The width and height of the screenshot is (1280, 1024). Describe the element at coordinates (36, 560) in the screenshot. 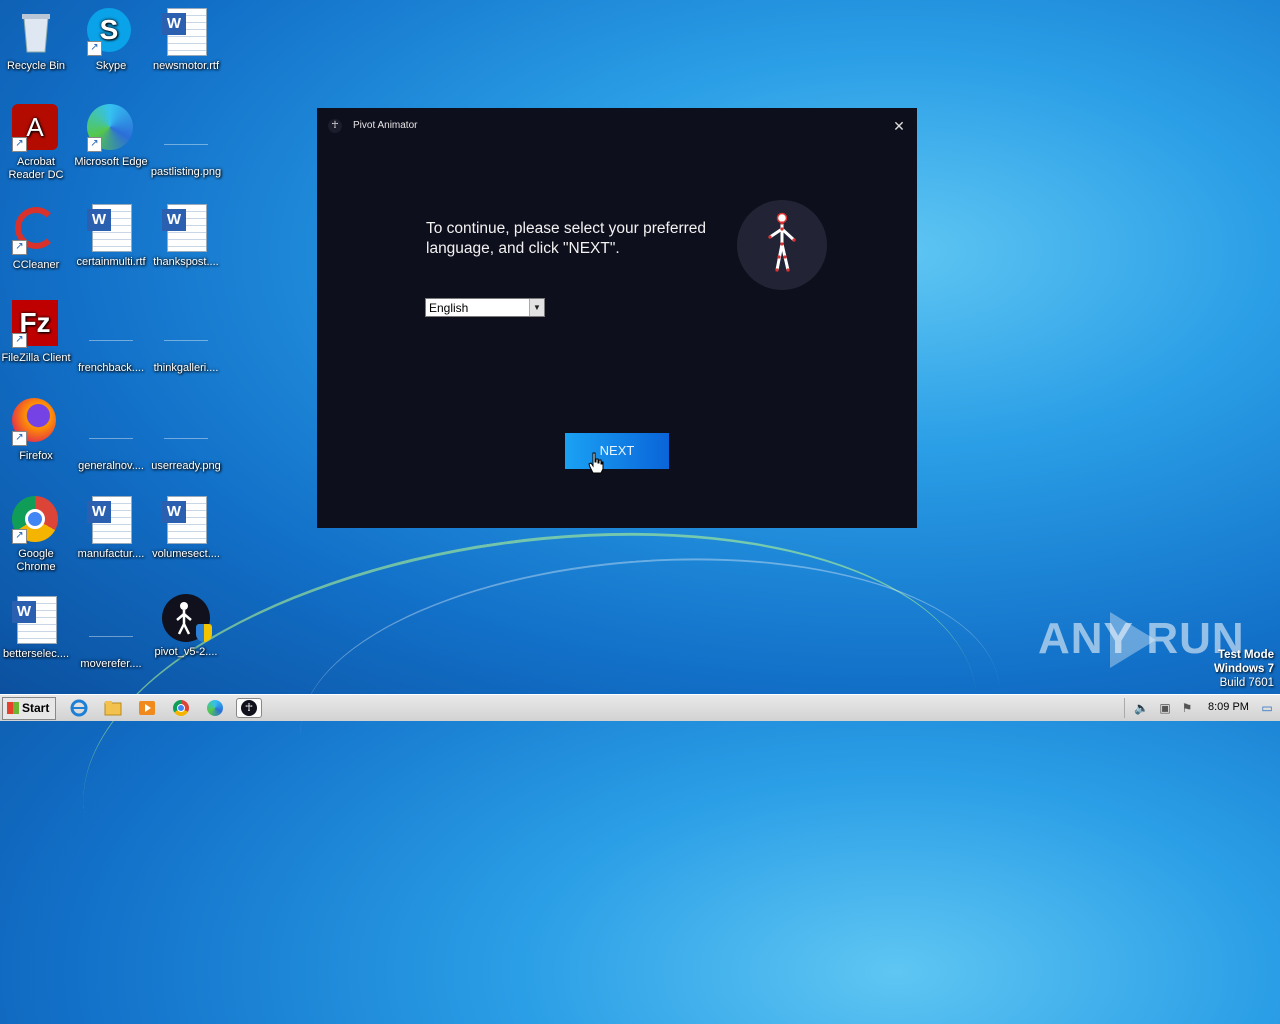

I see `desktop-icon-label: Google Chrome` at that location.